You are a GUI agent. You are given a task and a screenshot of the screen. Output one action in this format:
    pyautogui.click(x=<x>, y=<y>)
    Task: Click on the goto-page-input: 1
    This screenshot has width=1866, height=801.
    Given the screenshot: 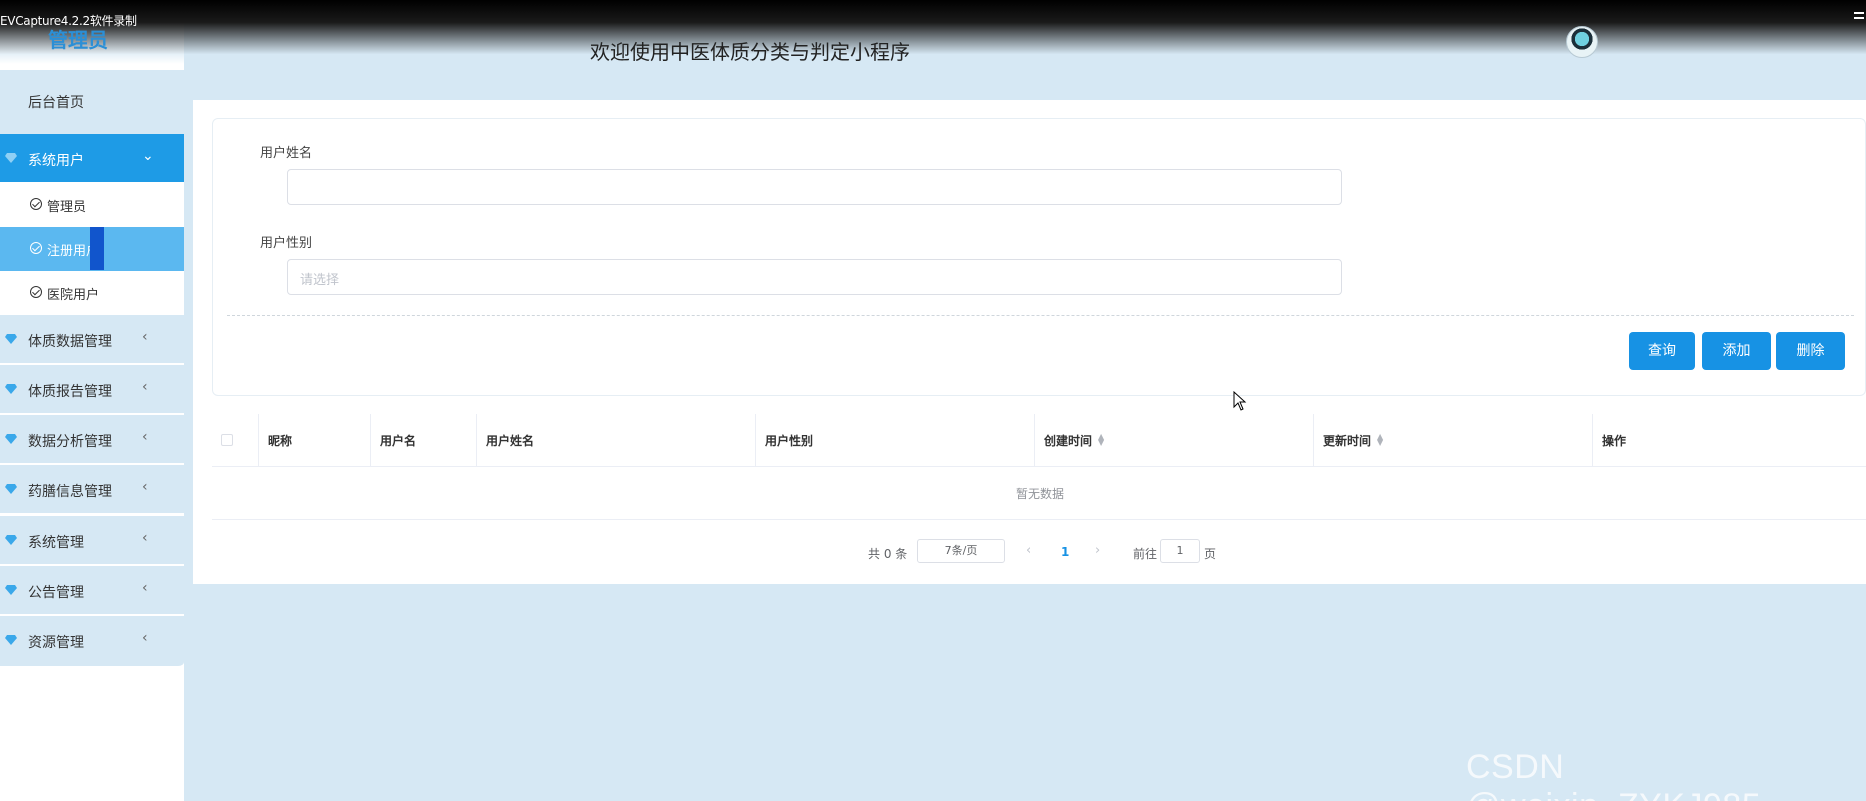 What is the action you would take?
    pyautogui.click(x=1180, y=551)
    